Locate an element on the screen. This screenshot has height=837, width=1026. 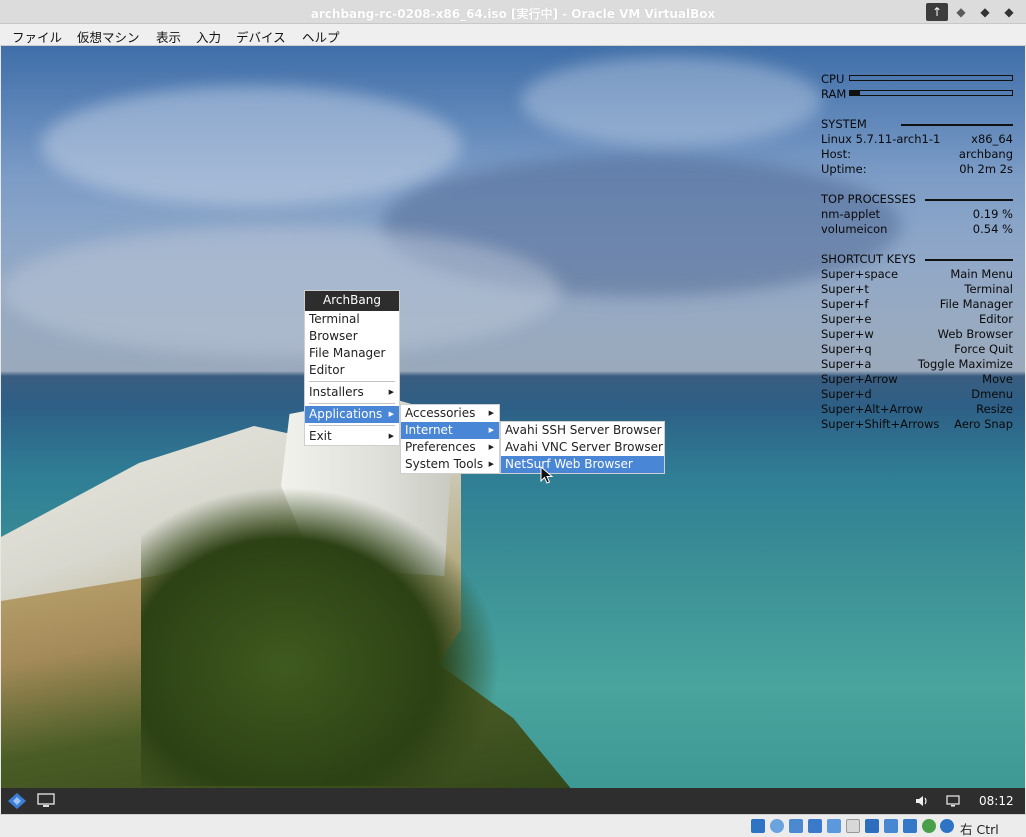
mouse-cursor-icon is located at coordinates (547, 475).